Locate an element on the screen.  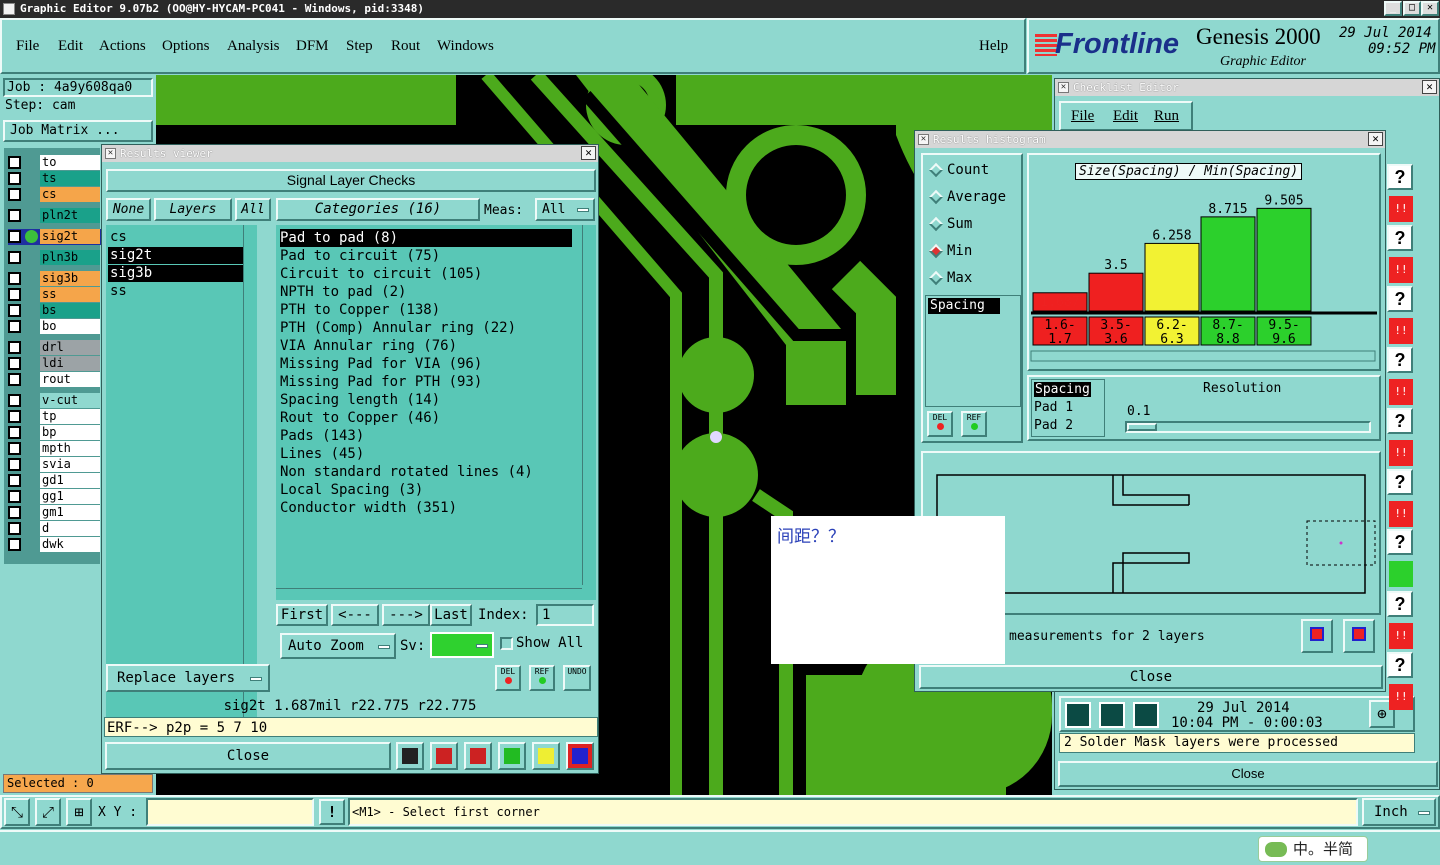
checklist-menu-run: Run is located at coordinates (1166, 116).